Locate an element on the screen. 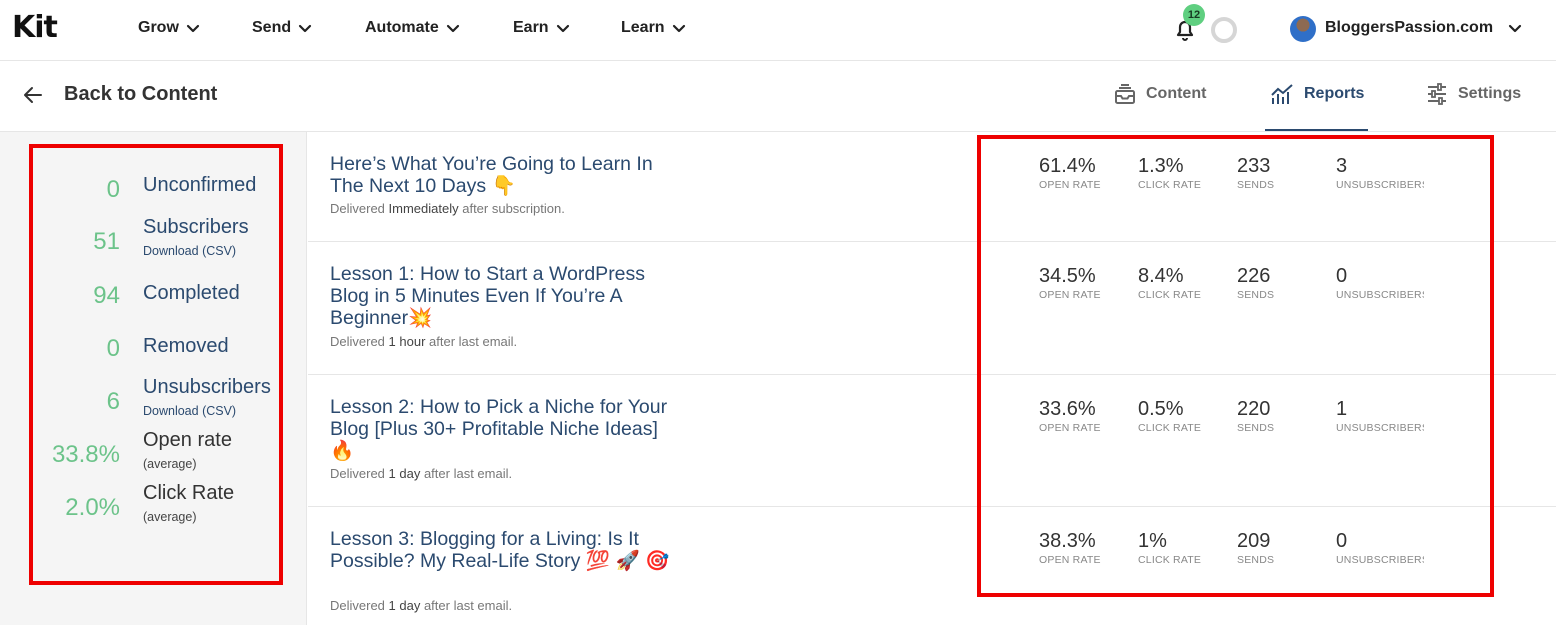  nav-earn: Earn is located at coordinates (542, 28).